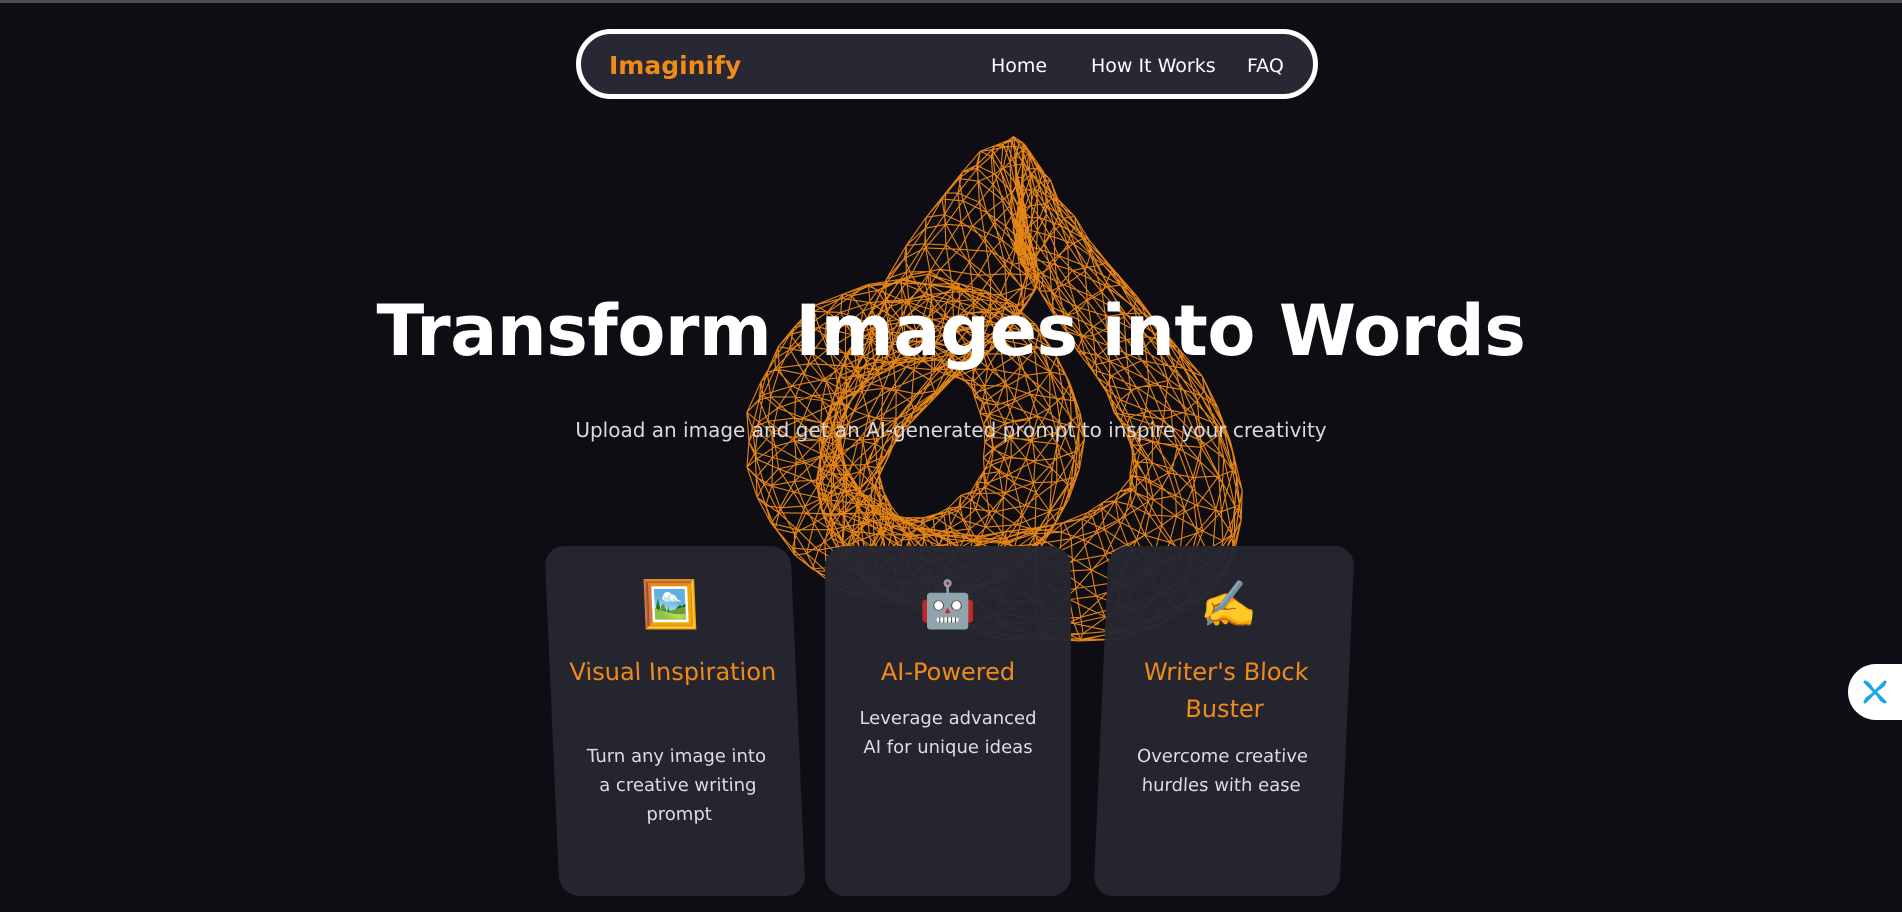 The width and height of the screenshot is (1902, 912). I want to click on feature-card-title: Visual Inspiration, so click(672, 672).